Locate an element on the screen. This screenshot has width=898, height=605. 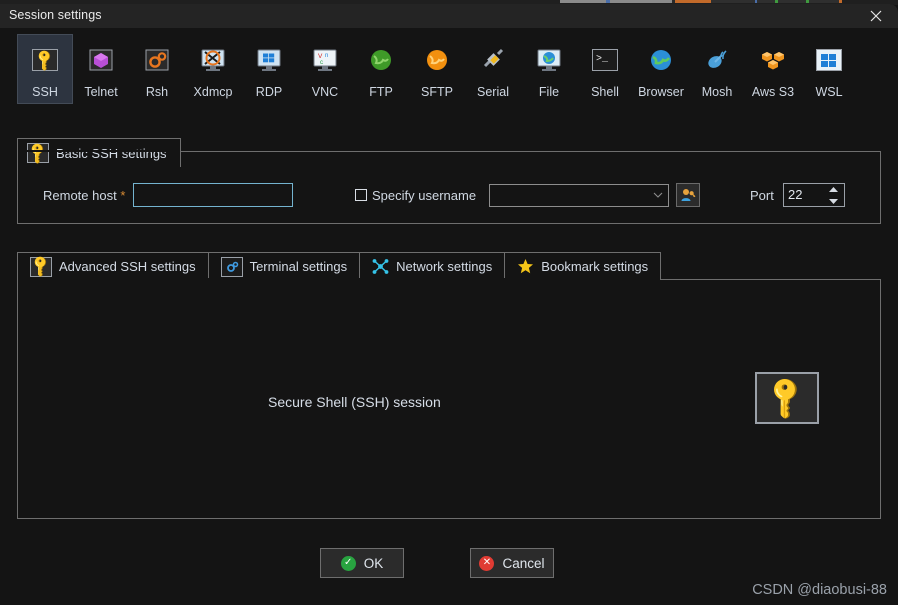
lower-tab-advanced-ssh-settings: 🔑 Advanced SSH settings is located at coordinates (113, 266).